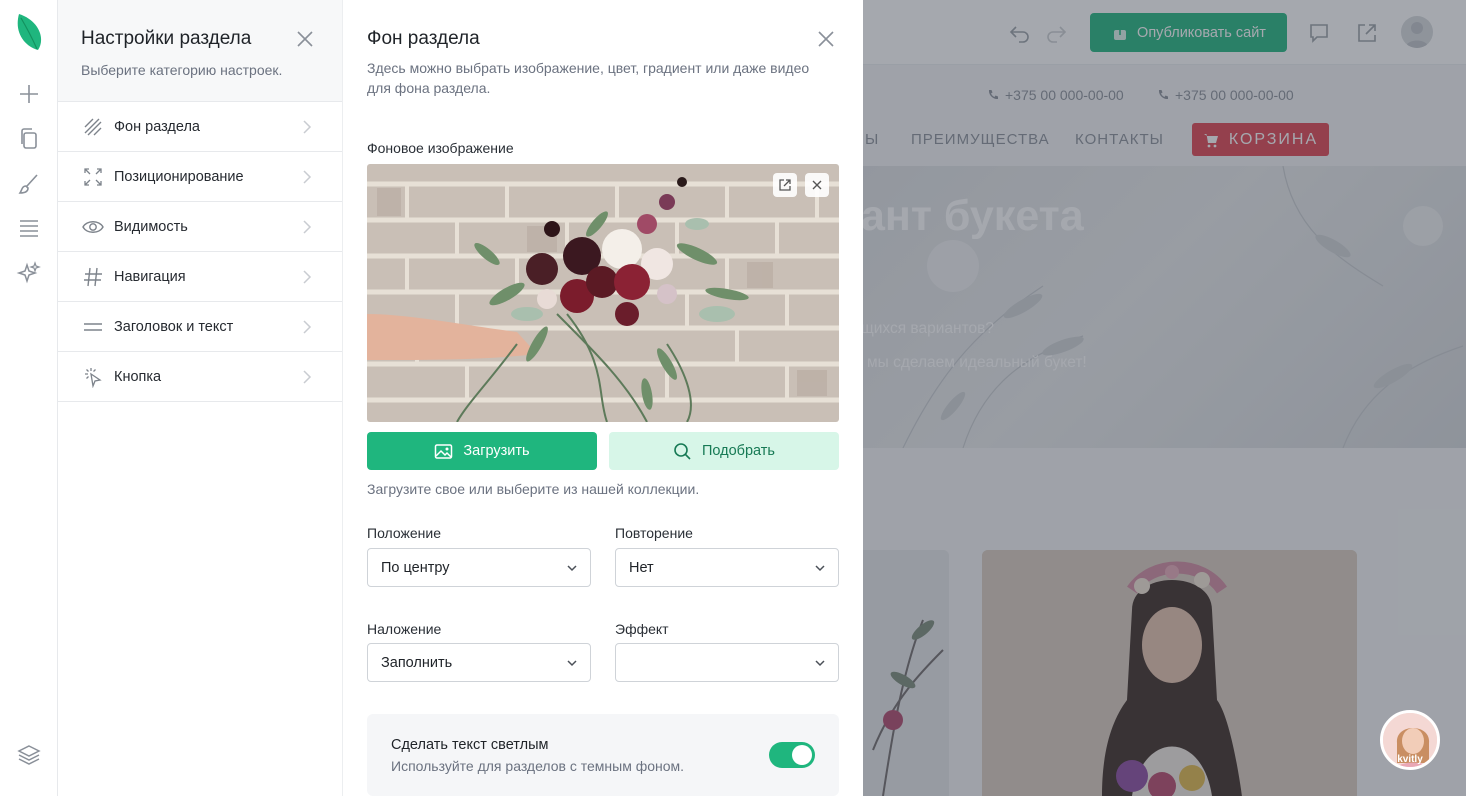 Image resolution: width=1466 pixels, height=796 pixels. I want to click on pick-image-button: Подобрать, so click(724, 451).